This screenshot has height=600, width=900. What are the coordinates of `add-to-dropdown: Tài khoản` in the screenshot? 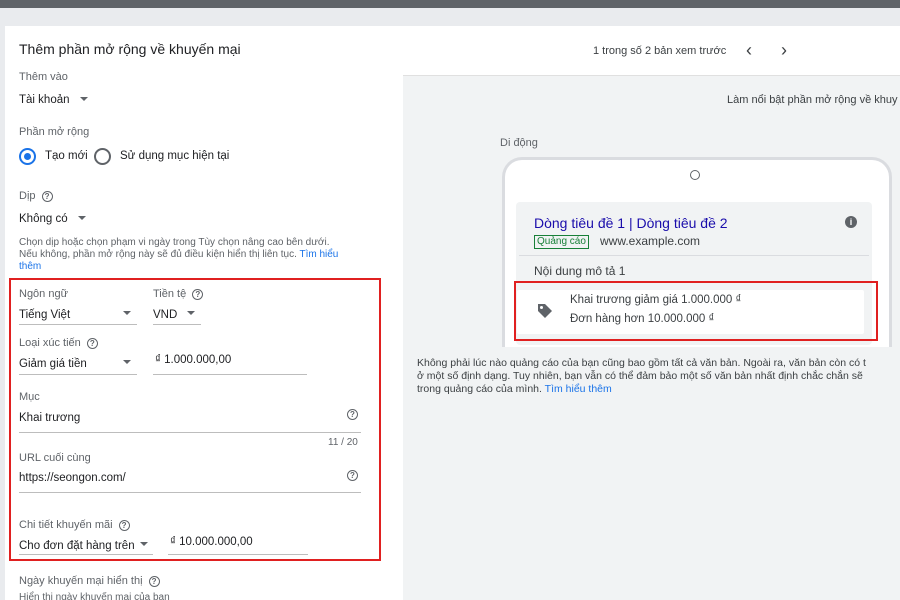 It's located at (53, 99).